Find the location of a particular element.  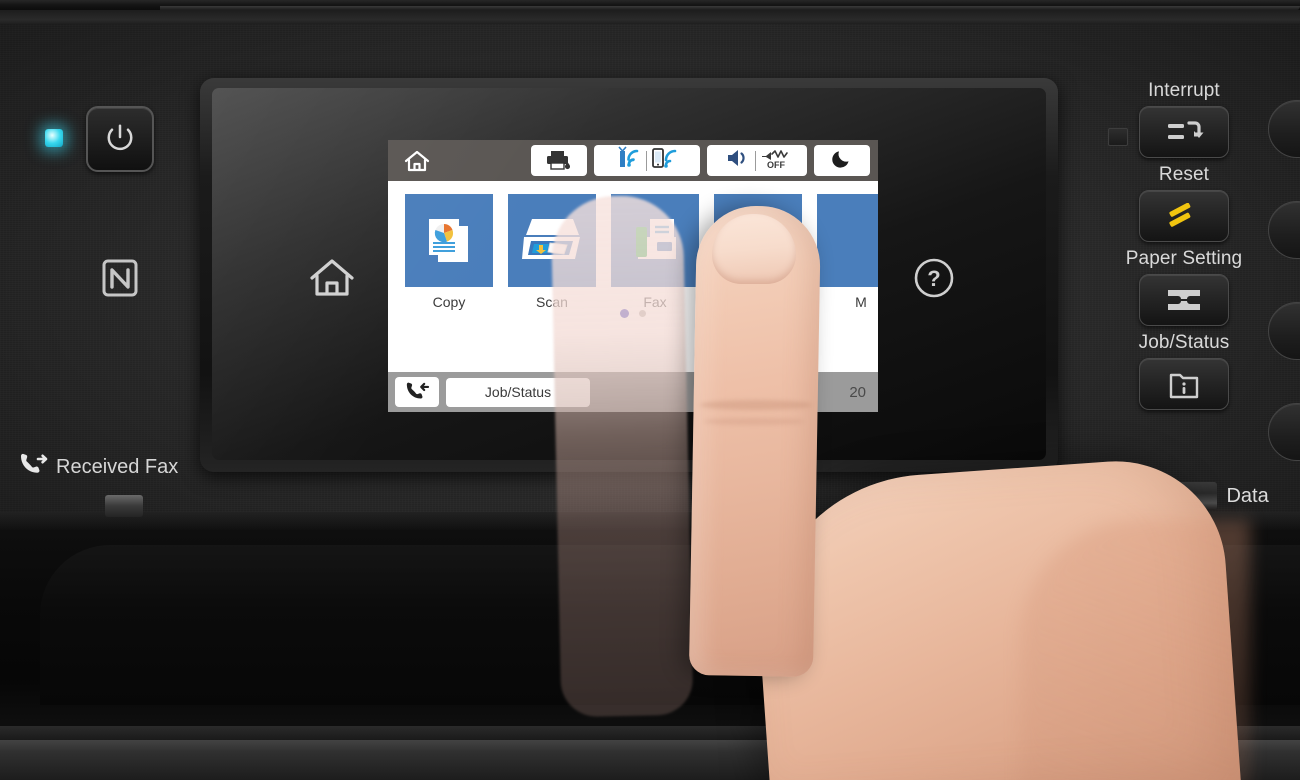

tile-copy-image is located at coordinates (449, 240).